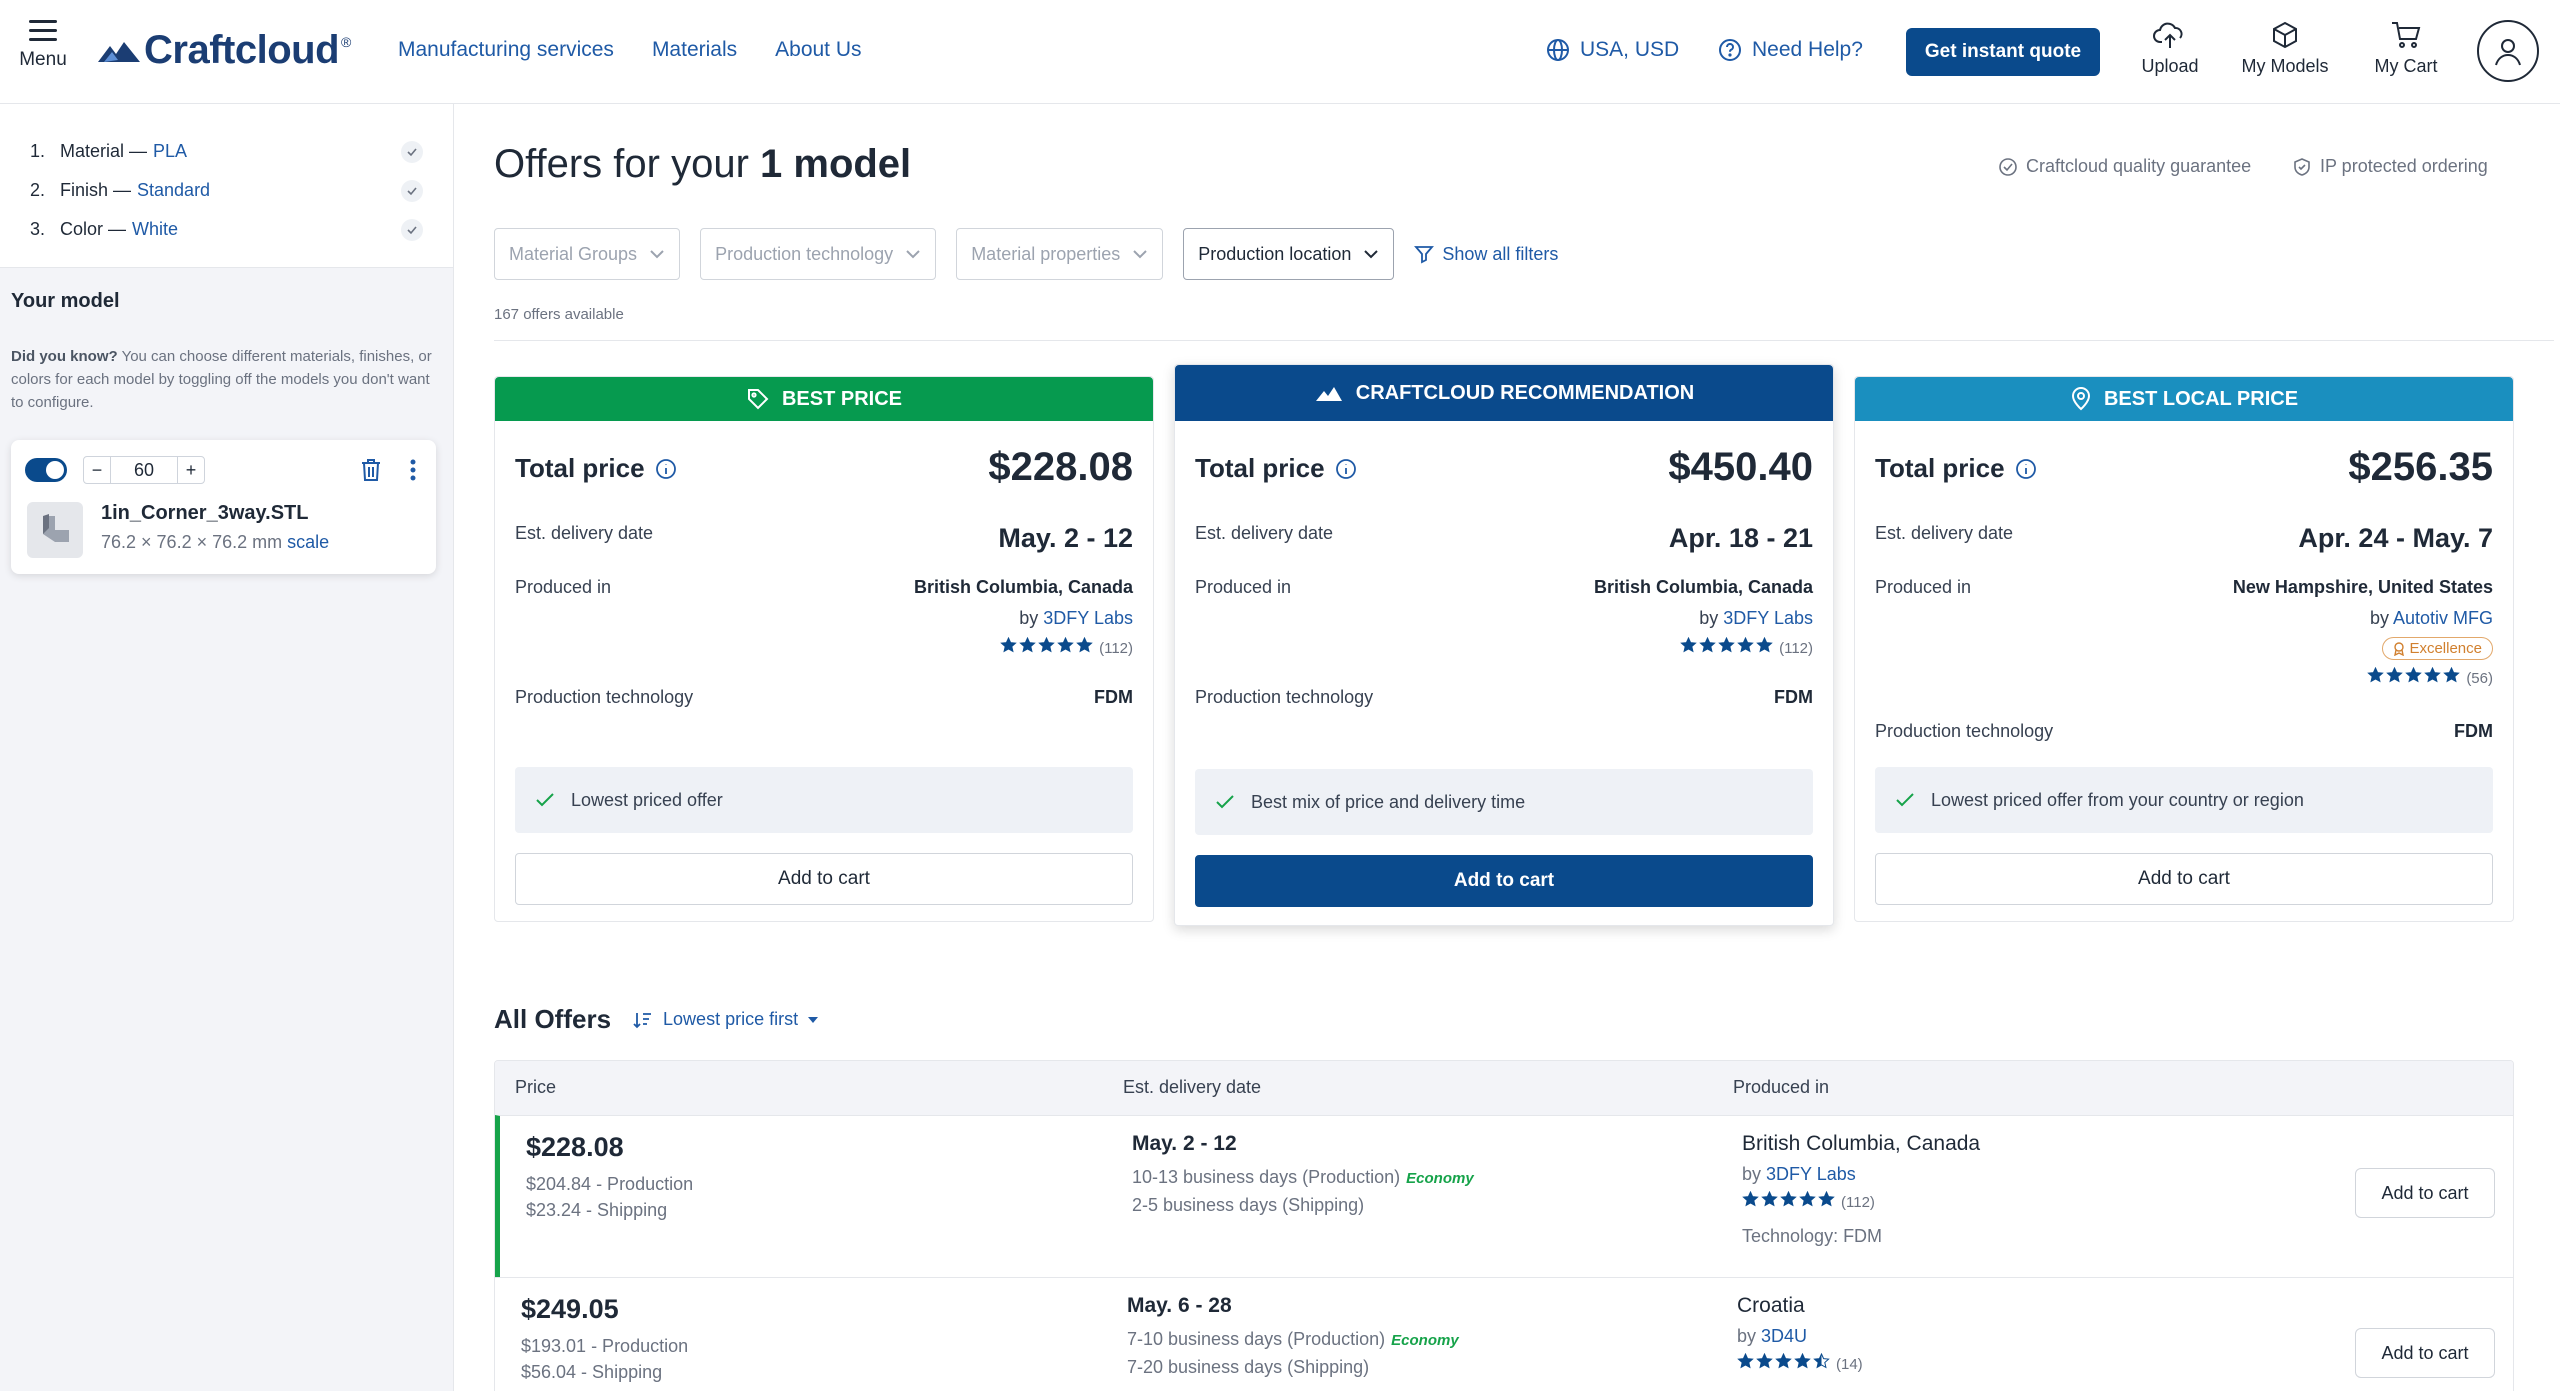  What do you see at coordinates (1486, 254) in the screenshot?
I see `show-all-filters-link: Show all filters` at bounding box center [1486, 254].